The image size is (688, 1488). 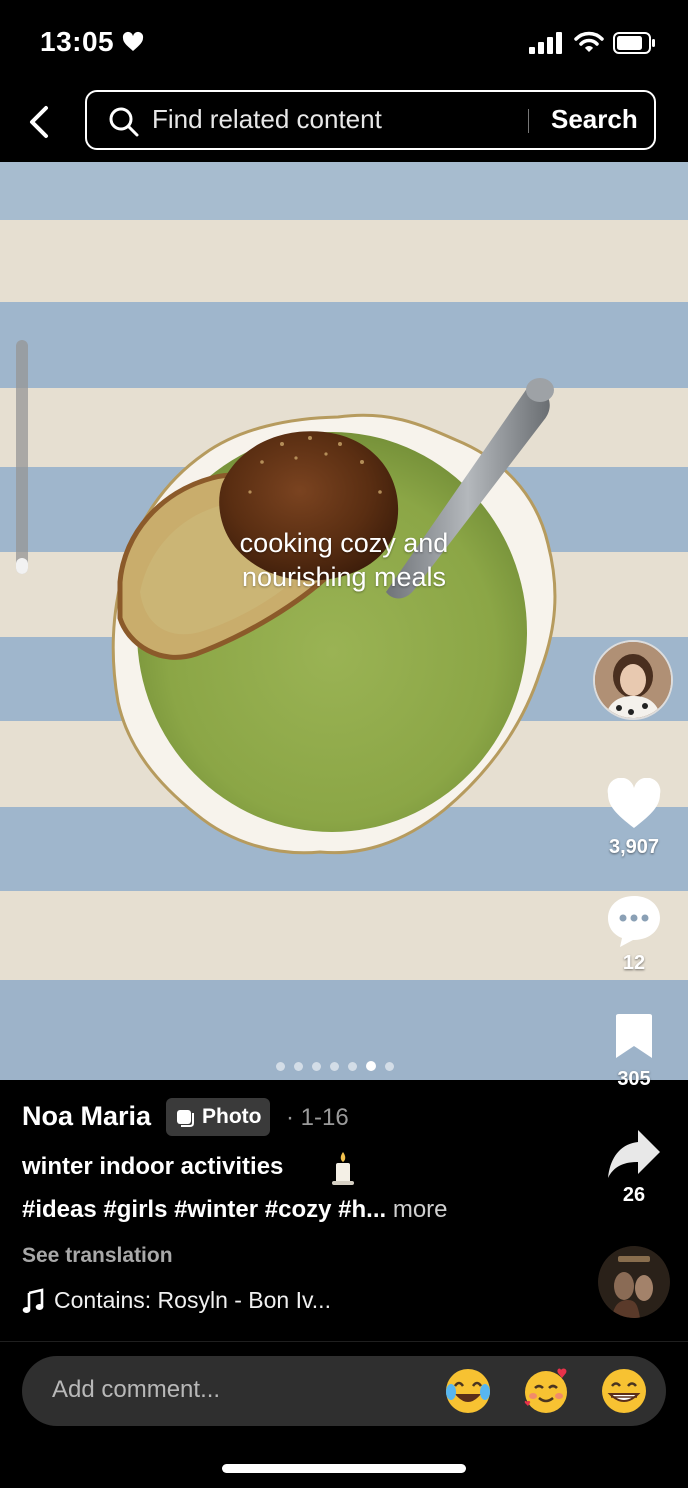 I want to click on home-indicator, so click(x=344, y=1468).